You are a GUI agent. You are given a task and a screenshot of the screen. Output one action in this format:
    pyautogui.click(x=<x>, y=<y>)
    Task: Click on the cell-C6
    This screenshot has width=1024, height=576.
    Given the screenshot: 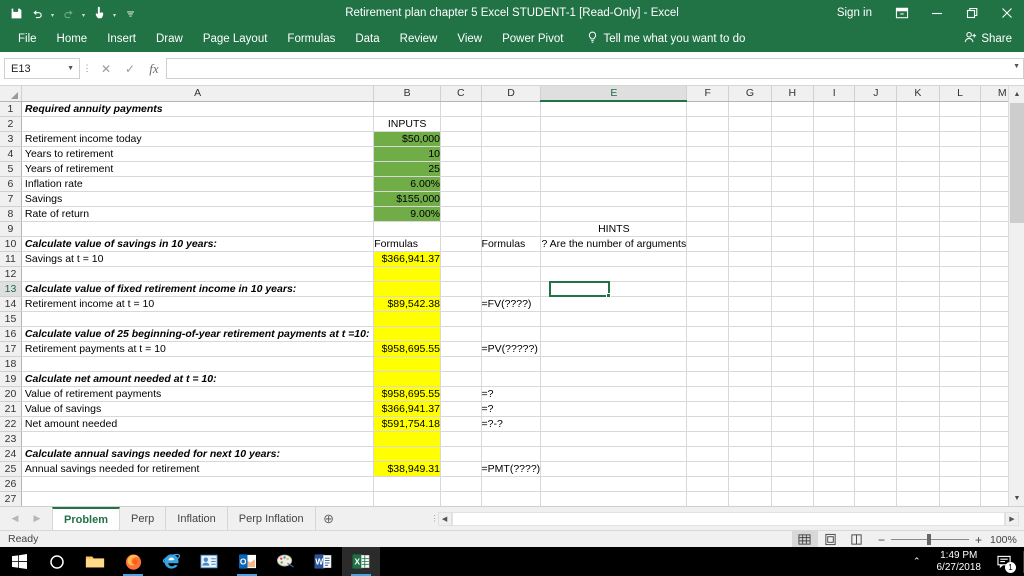 What is the action you would take?
    pyautogui.click(x=461, y=184)
    